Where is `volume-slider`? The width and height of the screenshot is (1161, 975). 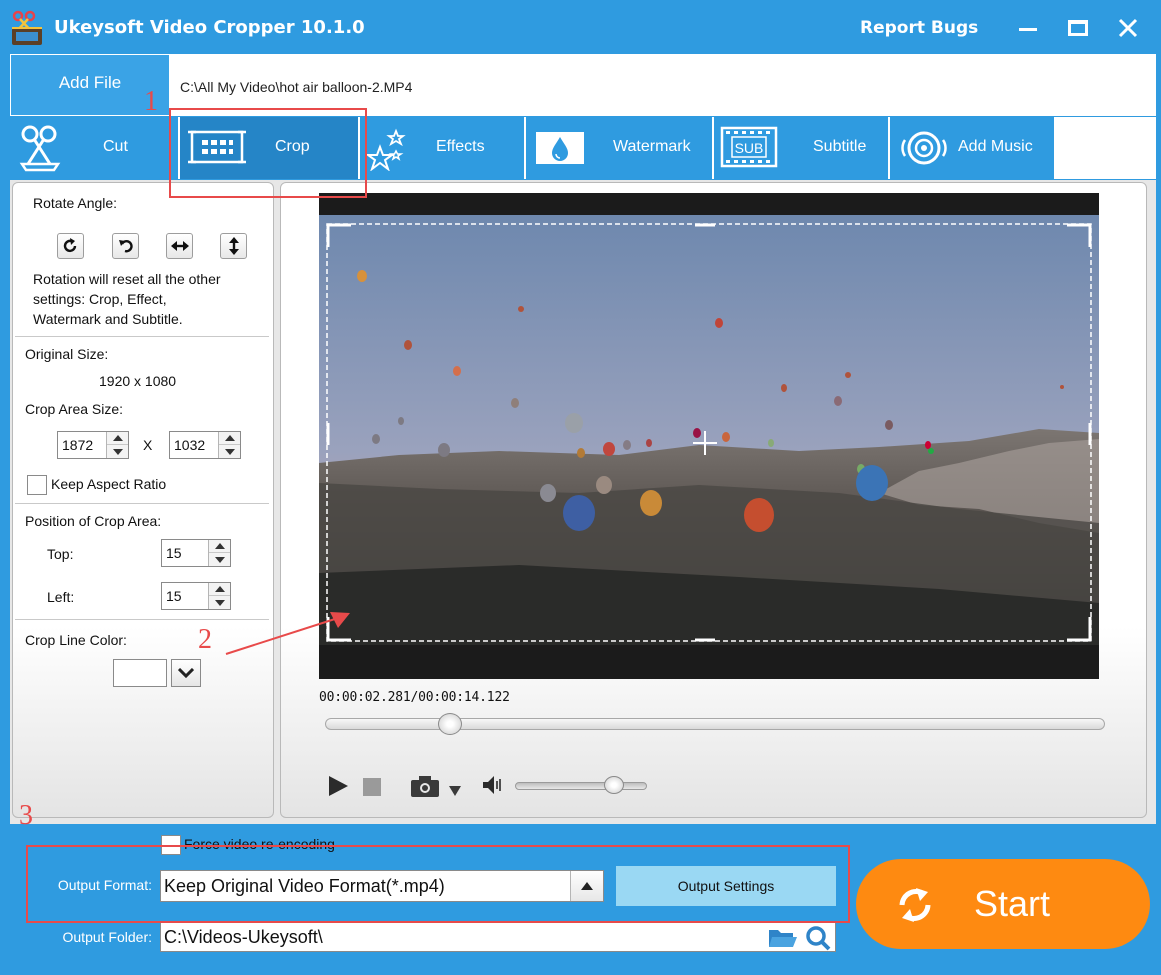 volume-slider is located at coordinates (581, 786).